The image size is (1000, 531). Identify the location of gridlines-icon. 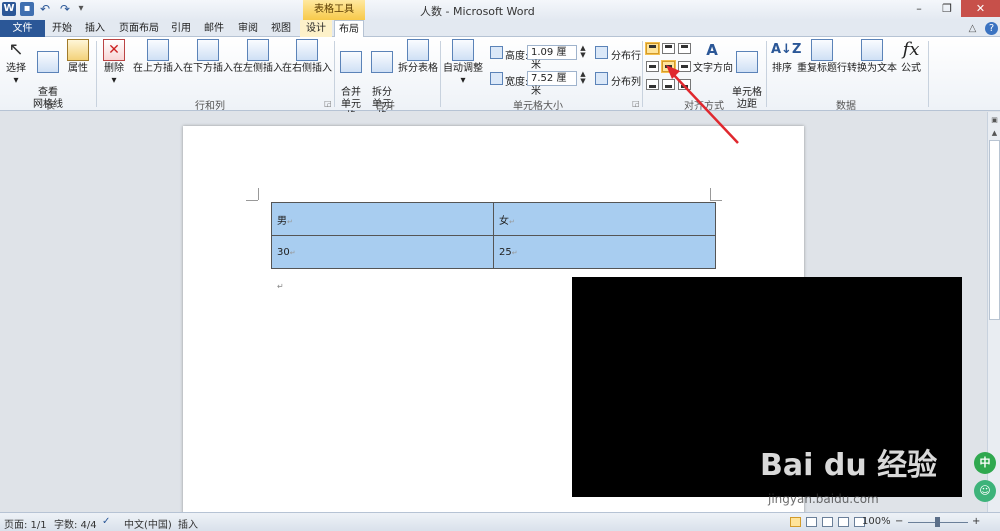
(48, 62).